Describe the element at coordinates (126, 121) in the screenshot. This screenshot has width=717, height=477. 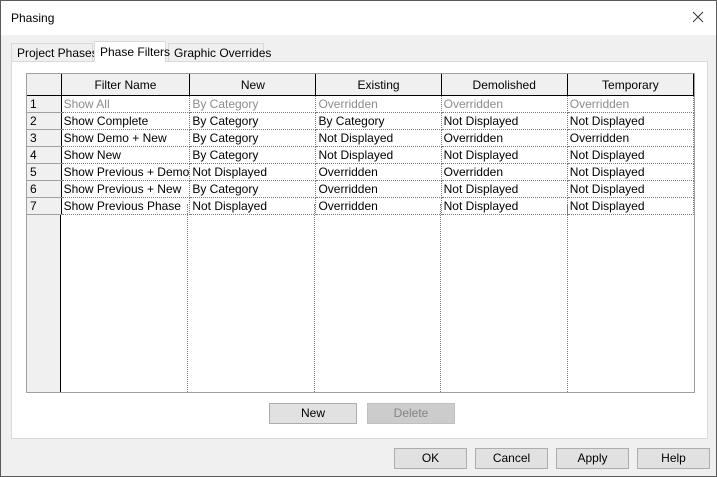
I see `filter-name-cell: Show Complete` at that location.